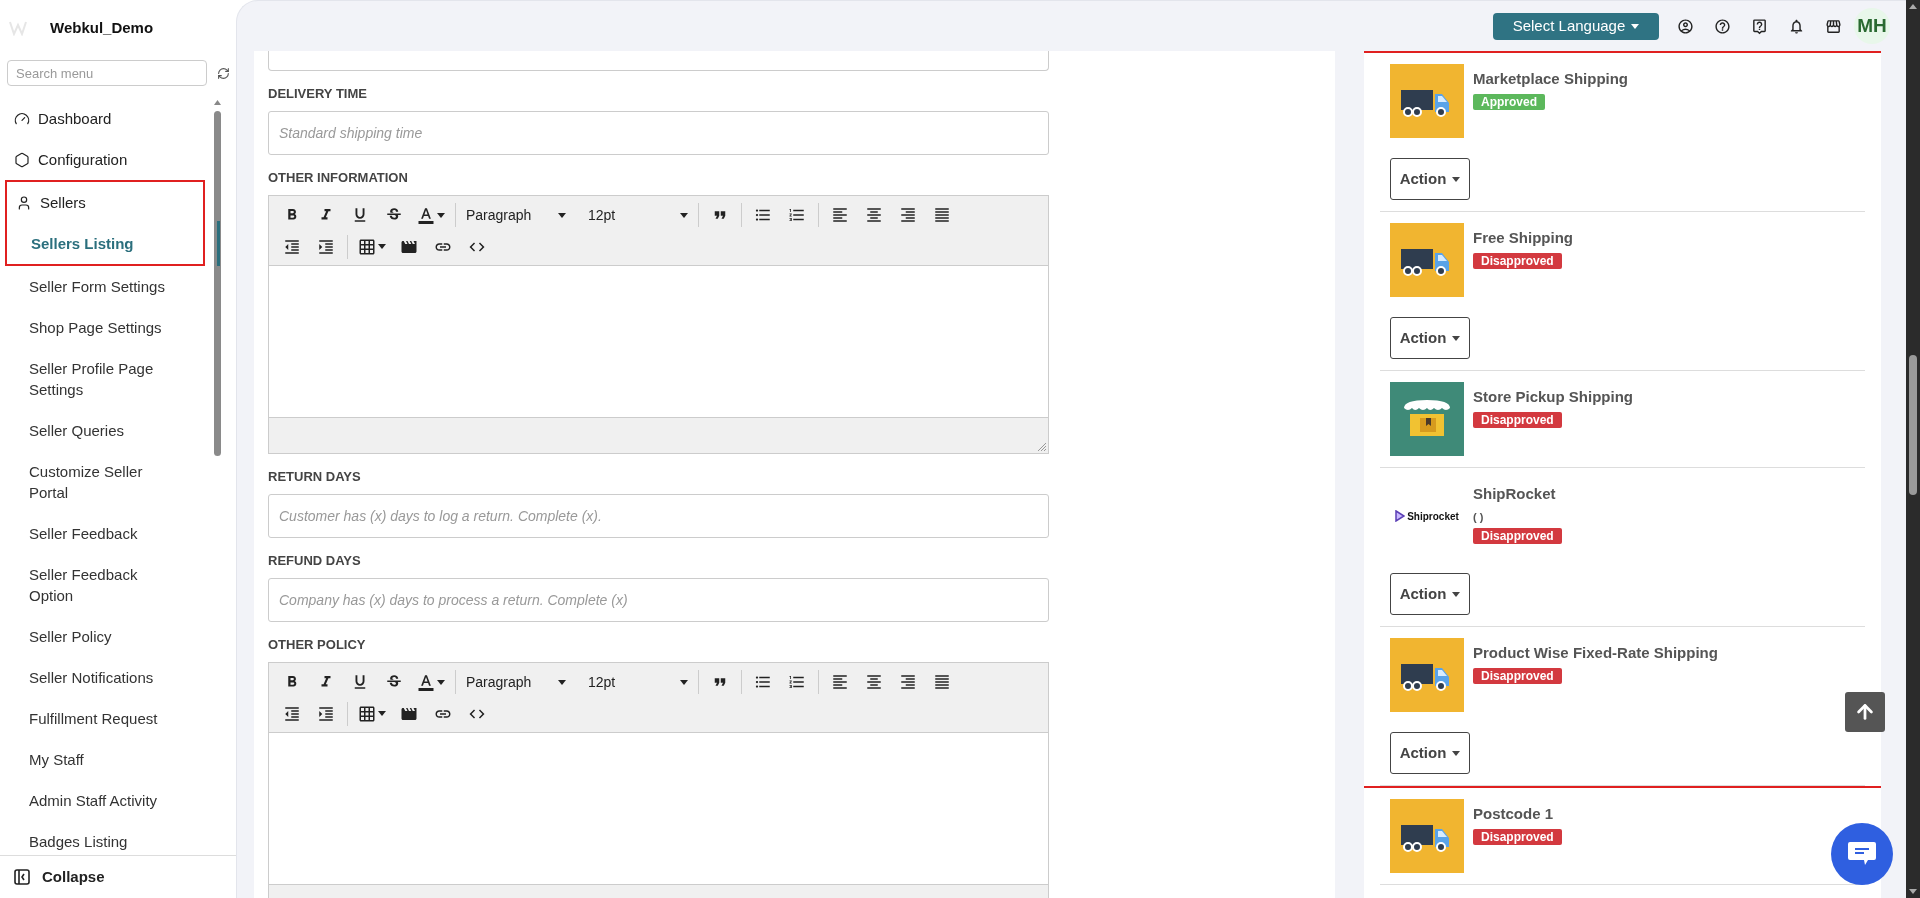 This screenshot has height=898, width=1920. I want to click on sidebar-subitem: Seller Profile Page Settings, so click(92, 379).